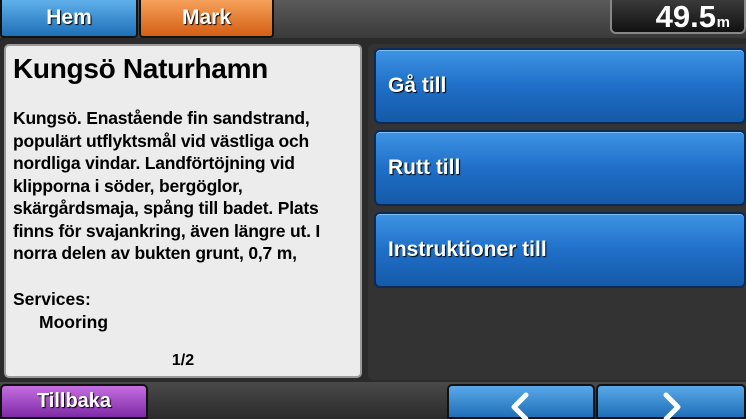 The width and height of the screenshot is (746, 419). I want to click on page-indicator: 1/2, so click(183, 360).